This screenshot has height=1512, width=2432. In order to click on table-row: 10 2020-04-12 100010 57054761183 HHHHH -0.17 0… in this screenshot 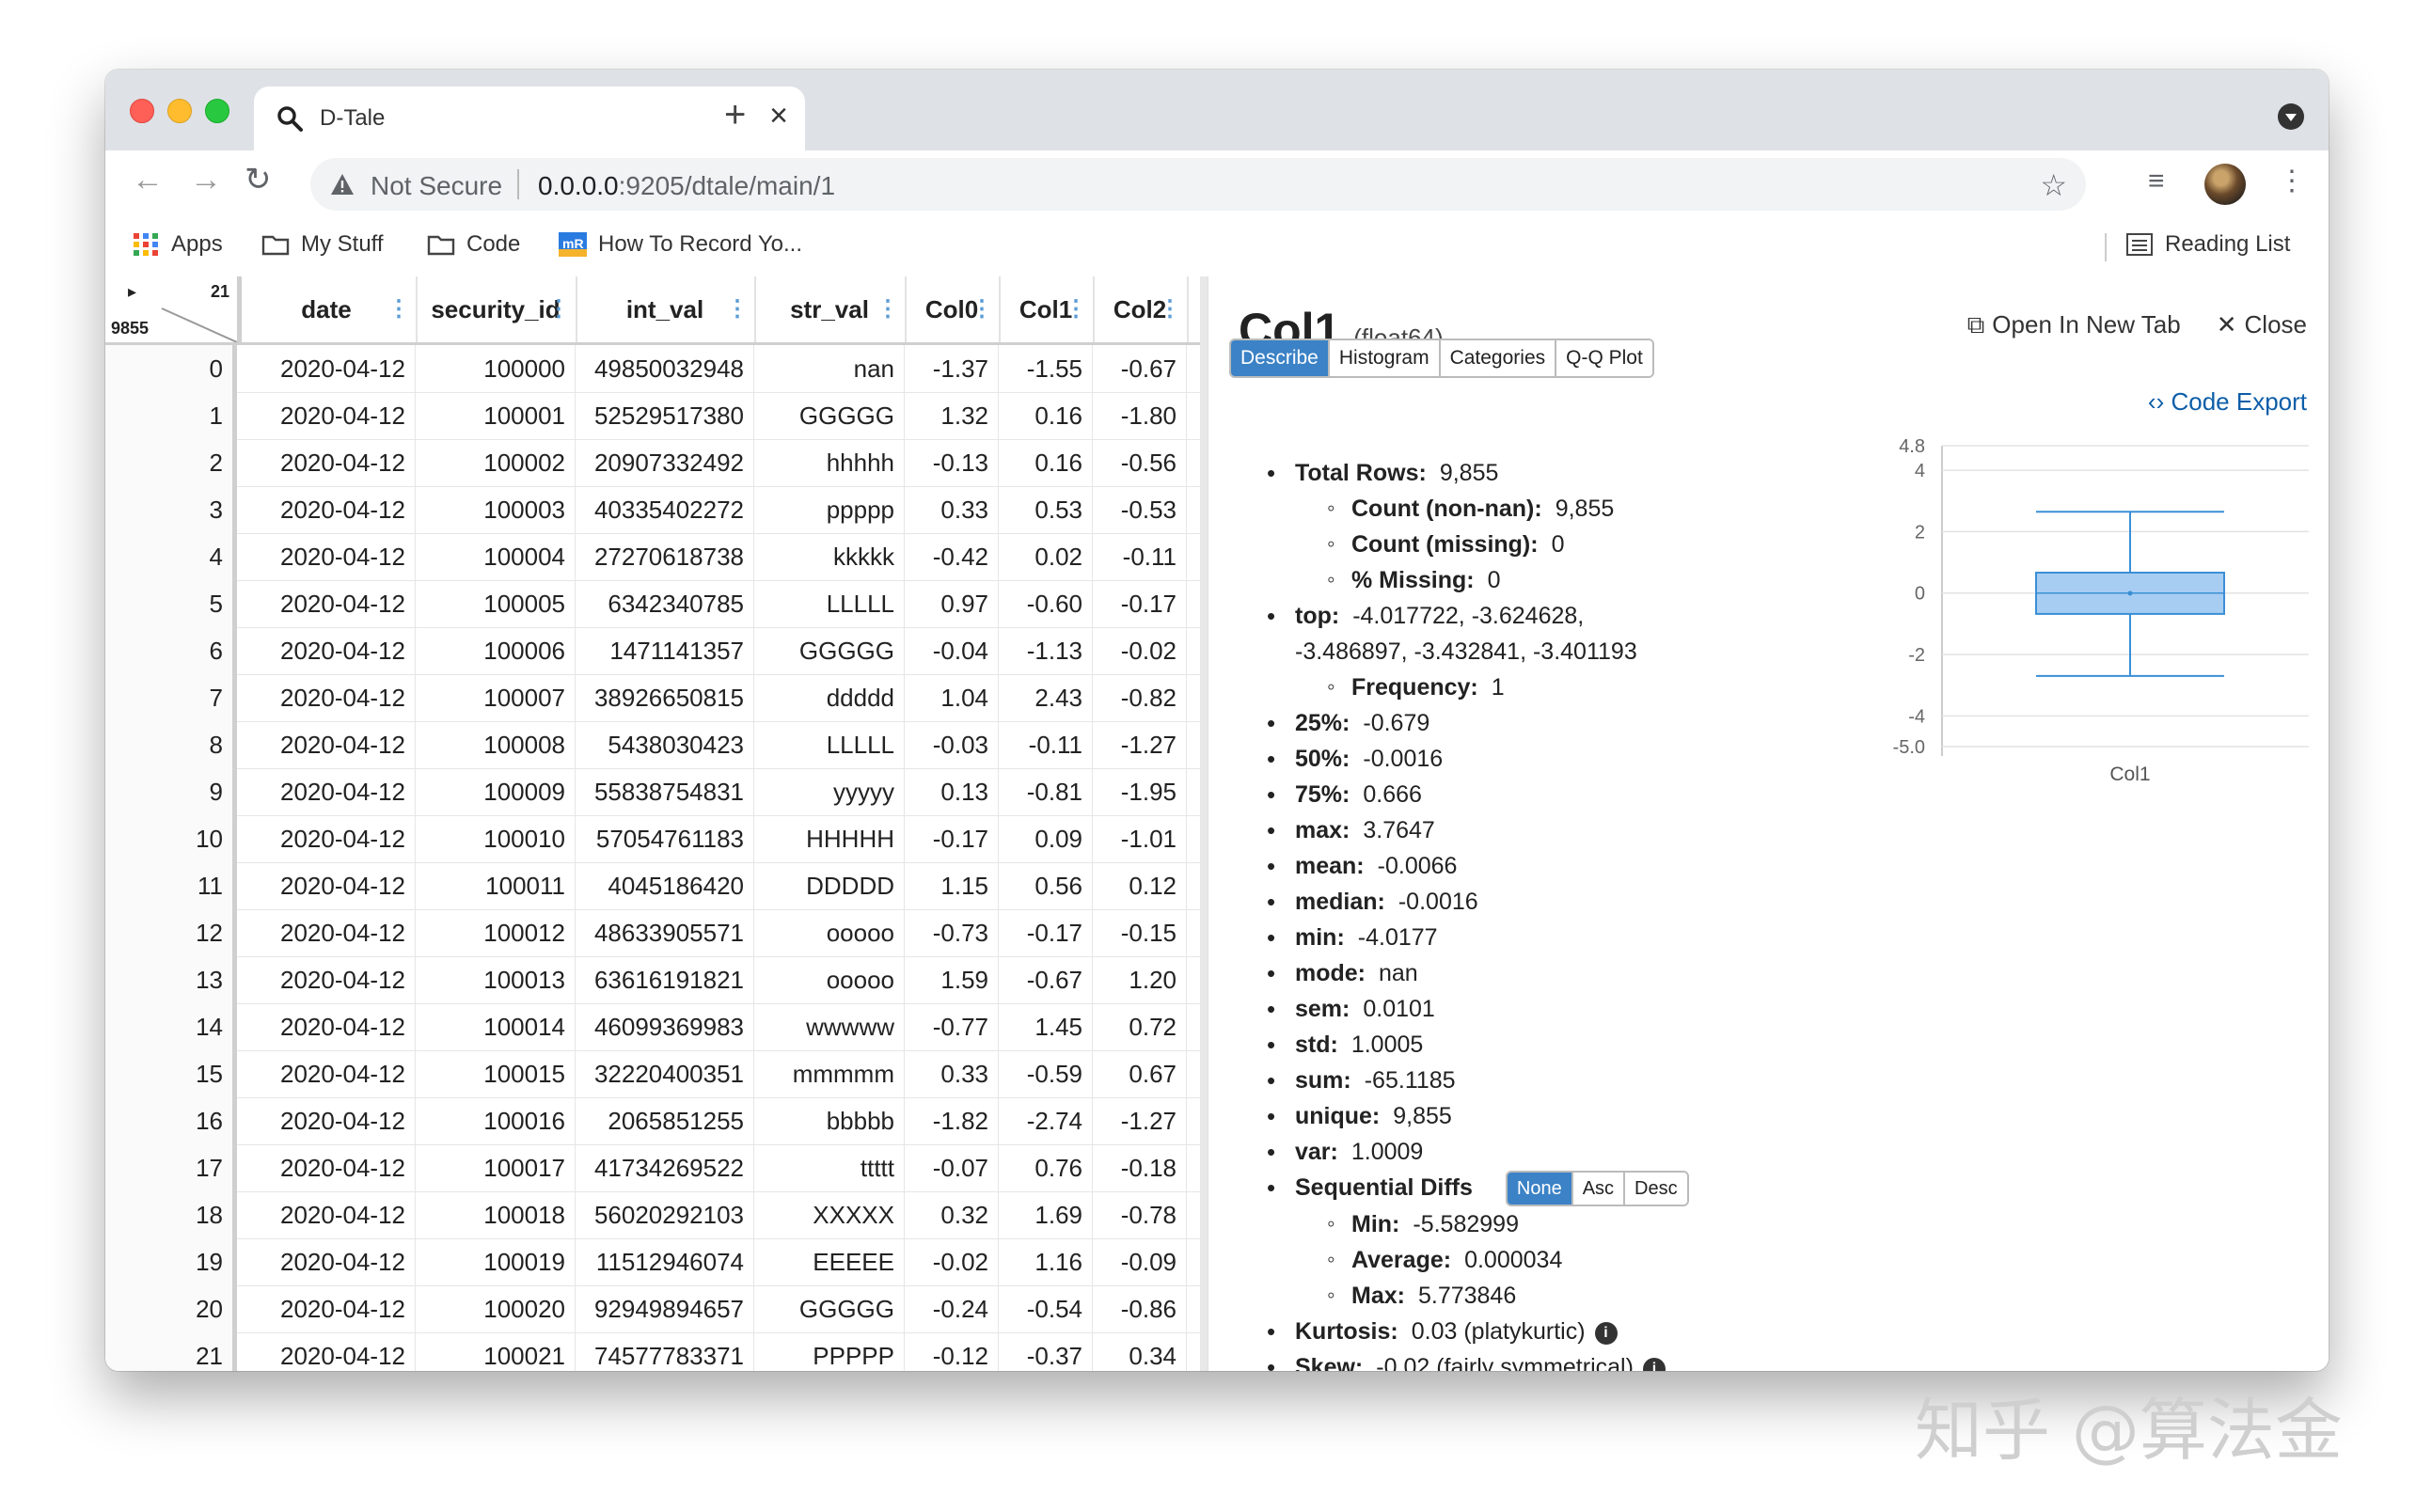, I will do `click(656, 839)`.